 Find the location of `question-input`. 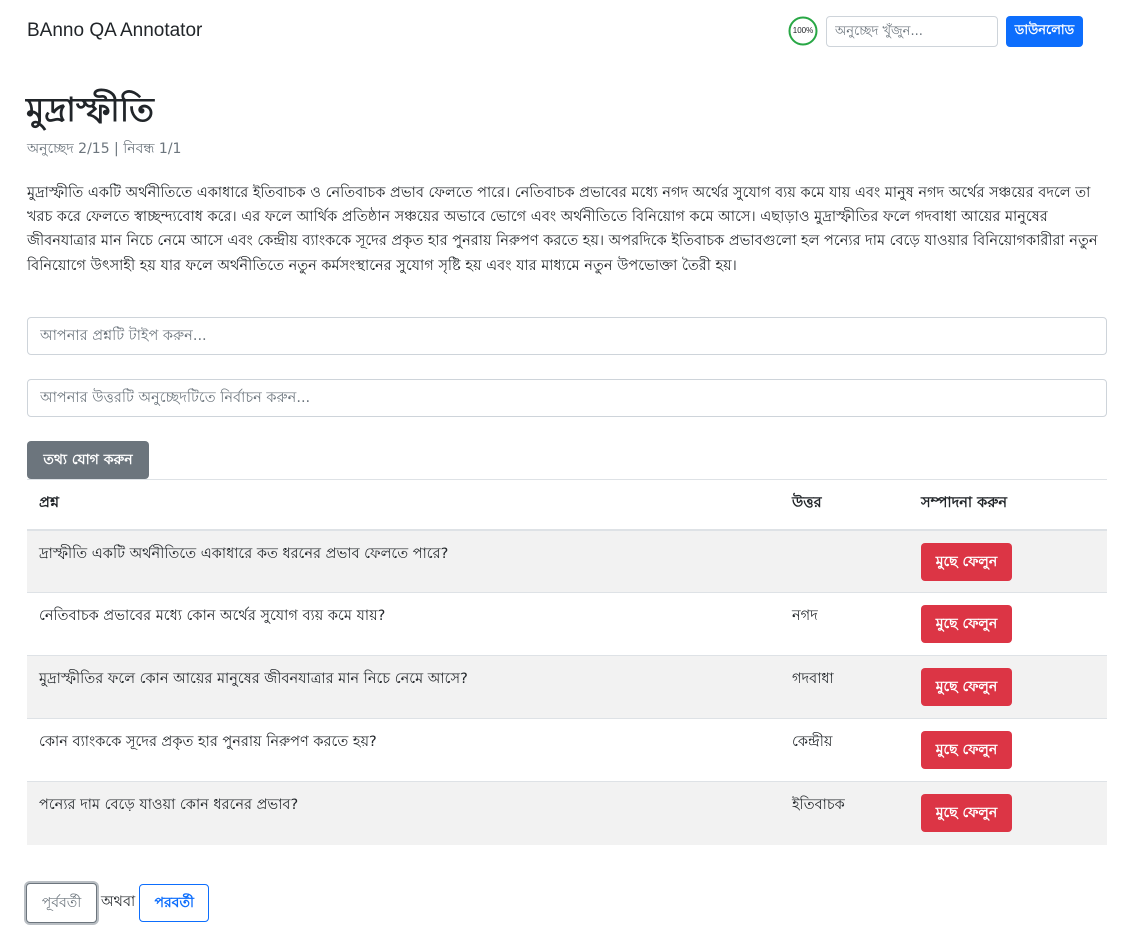

question-input is located at coordinates (567, 336).